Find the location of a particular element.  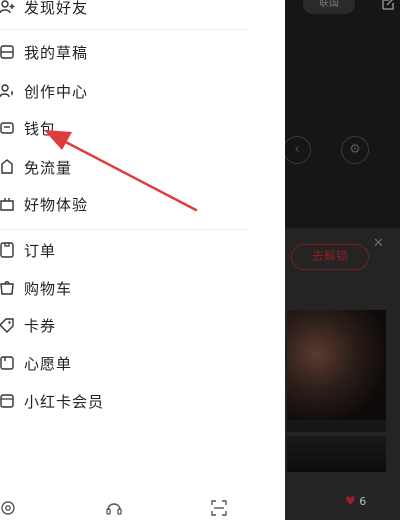

menu-item-drafts: 我的草稿 is located at coordinates (142, 52).